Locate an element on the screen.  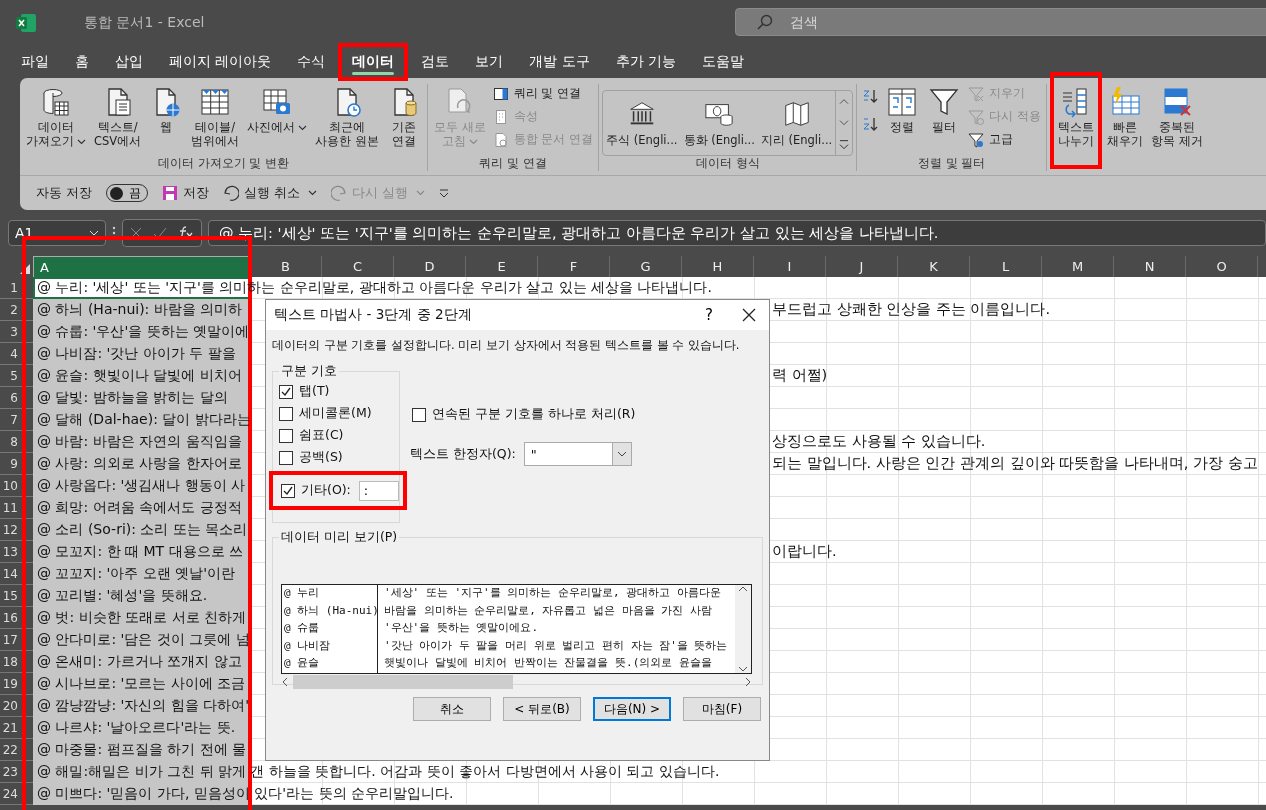
cell-text: @ 슈룹: '우산'을 뜻하는 옛말이에 is located at coordinates (141, 331).